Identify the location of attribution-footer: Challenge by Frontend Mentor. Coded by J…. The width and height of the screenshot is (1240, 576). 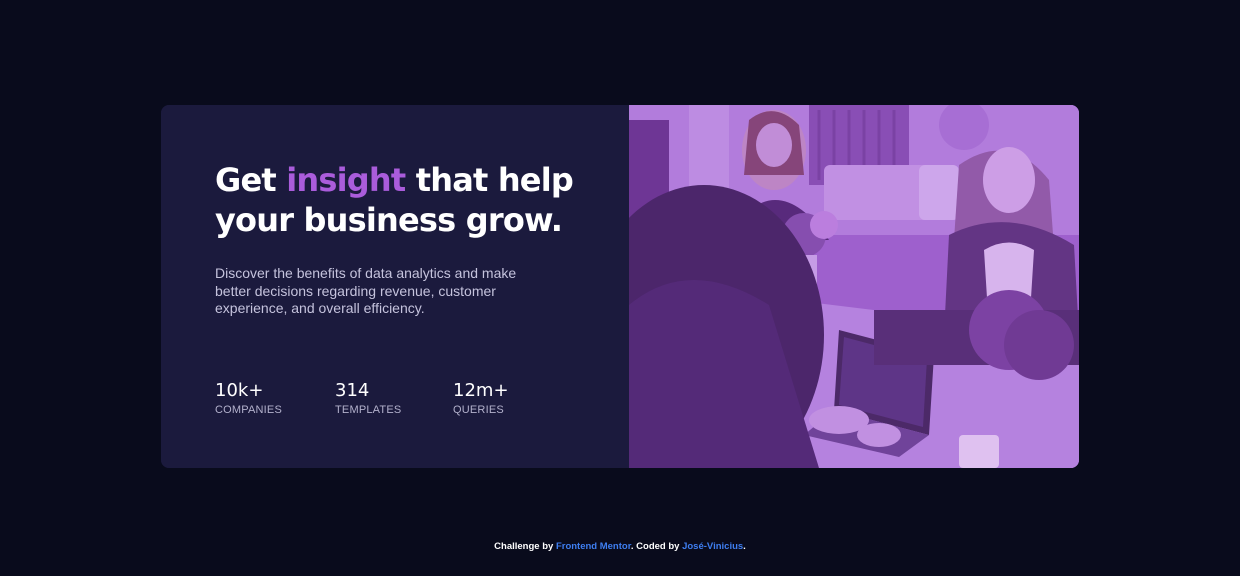
(620, 546).